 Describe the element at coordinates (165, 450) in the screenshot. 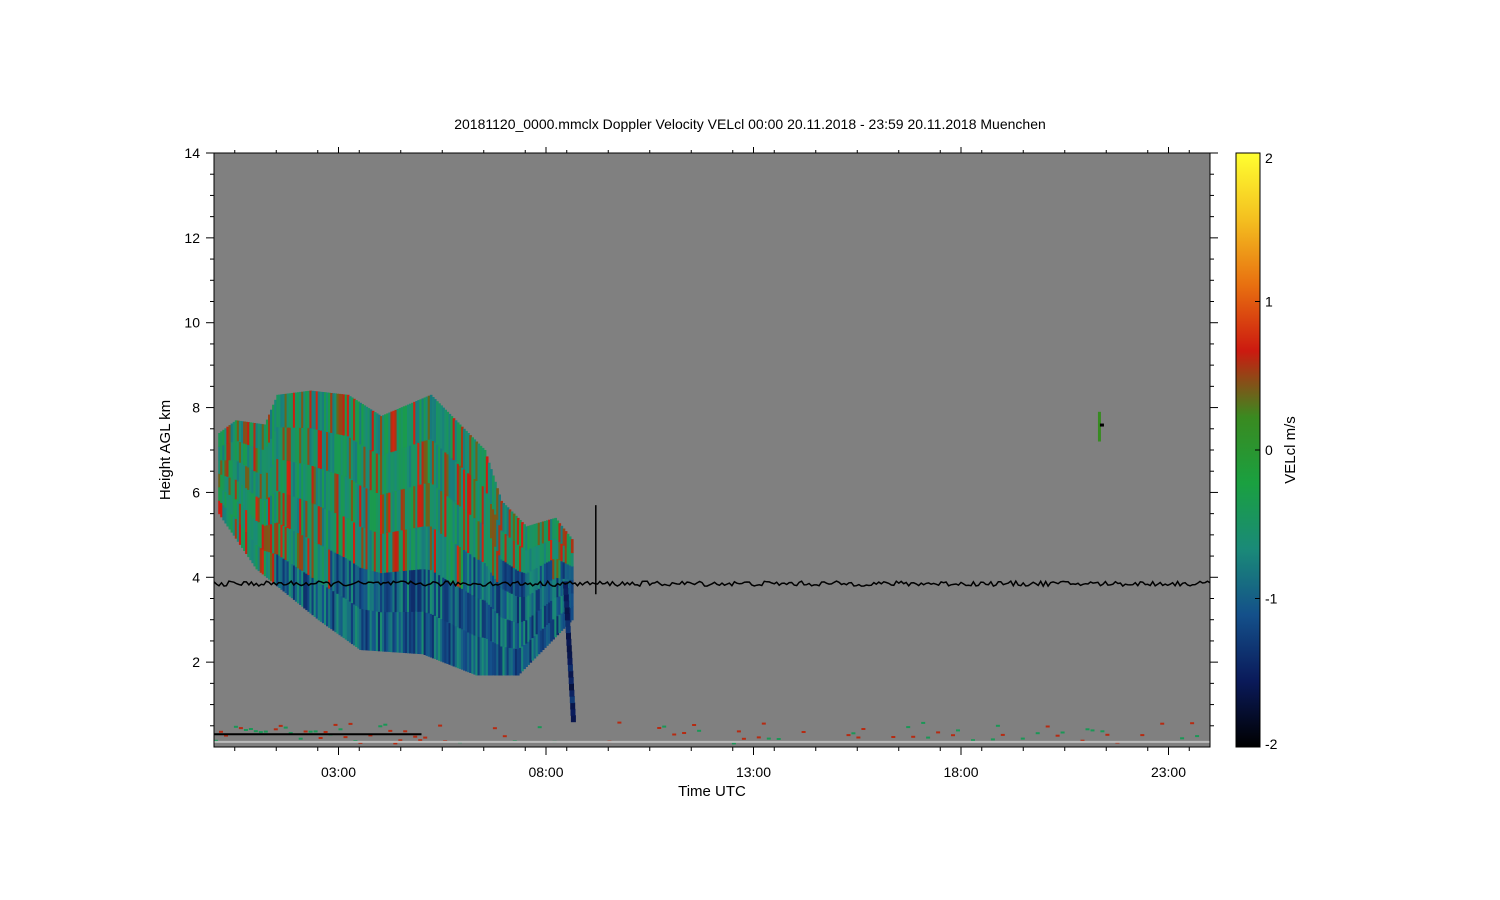

I see `y-axis-label: Height AGL km` at that location.